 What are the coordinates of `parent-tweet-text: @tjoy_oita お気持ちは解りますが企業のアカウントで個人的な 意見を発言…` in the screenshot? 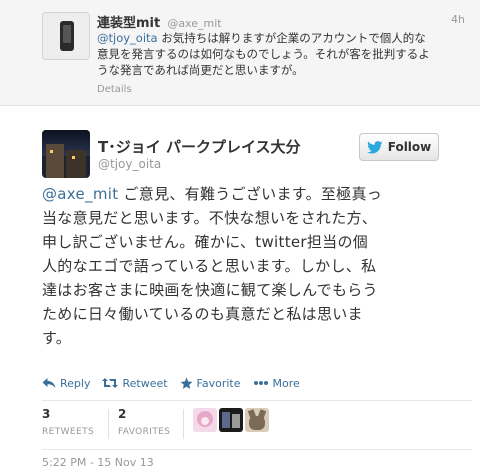 It's located at (263, 54).